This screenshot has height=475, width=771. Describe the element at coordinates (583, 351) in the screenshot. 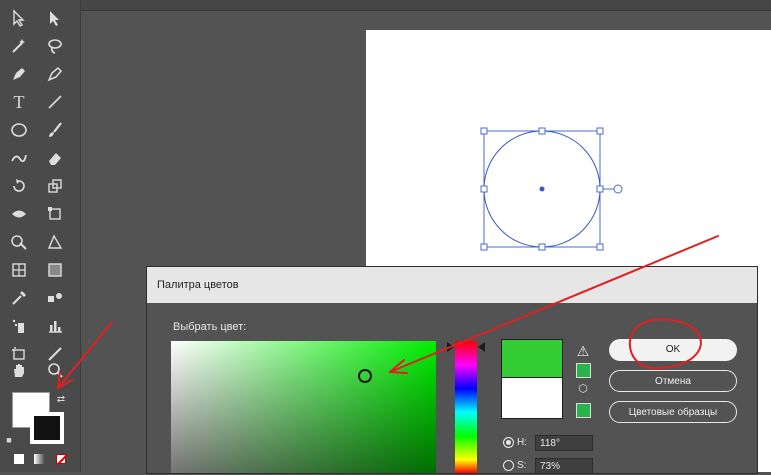

I see `out-of-gamut-warning-icon: ⚠` at that location.